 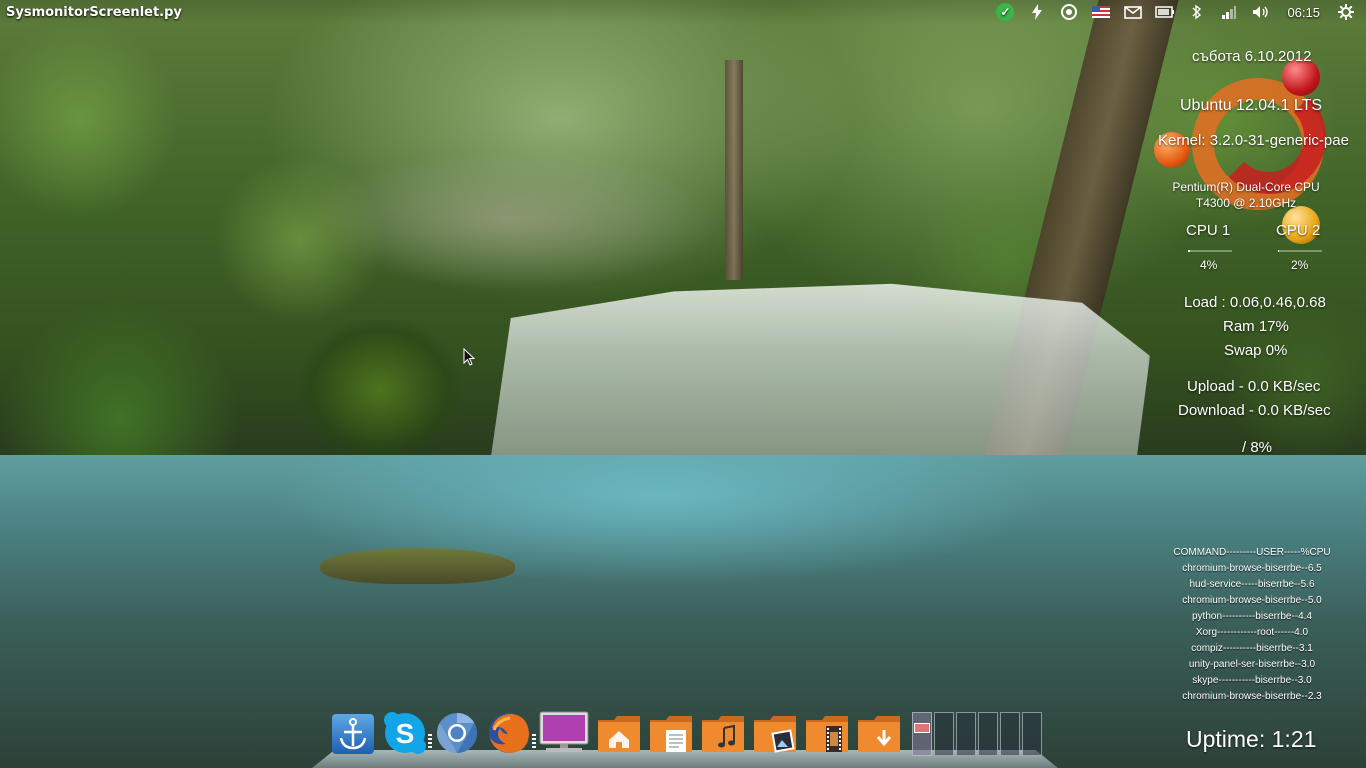 I want to click on workspace-switcher, so click(x=977, y=734).